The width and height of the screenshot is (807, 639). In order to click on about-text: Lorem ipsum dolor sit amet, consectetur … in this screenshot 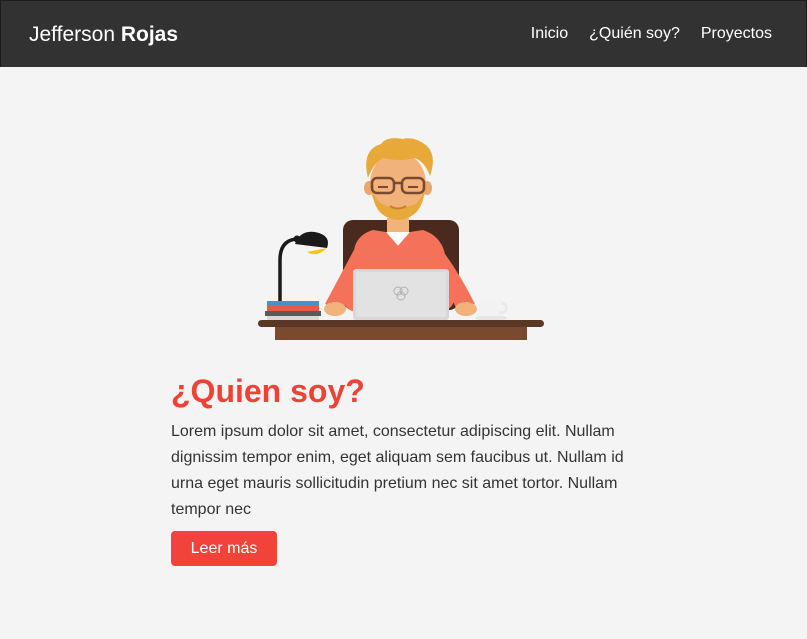, I will do `click(397, 470)`.